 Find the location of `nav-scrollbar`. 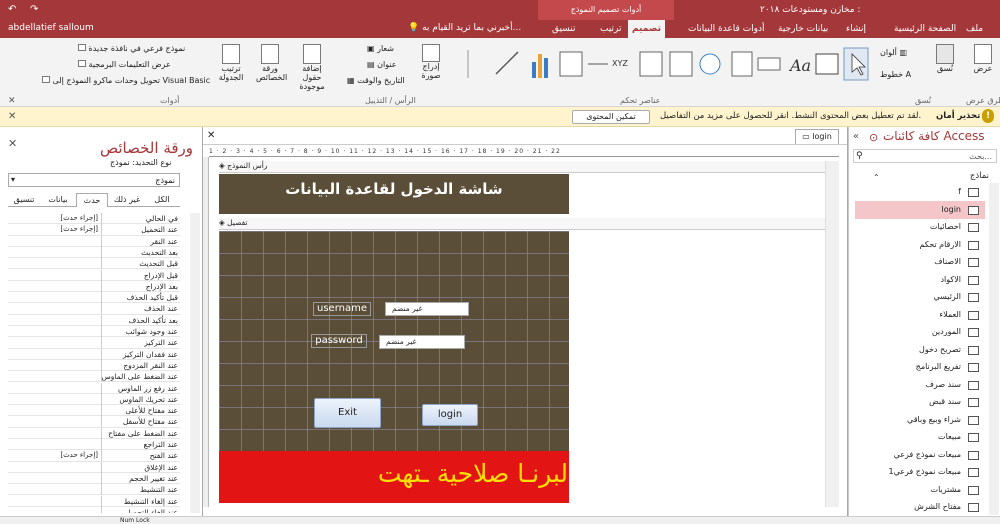

nav-scrollbar is located at coordinates (994, 349).